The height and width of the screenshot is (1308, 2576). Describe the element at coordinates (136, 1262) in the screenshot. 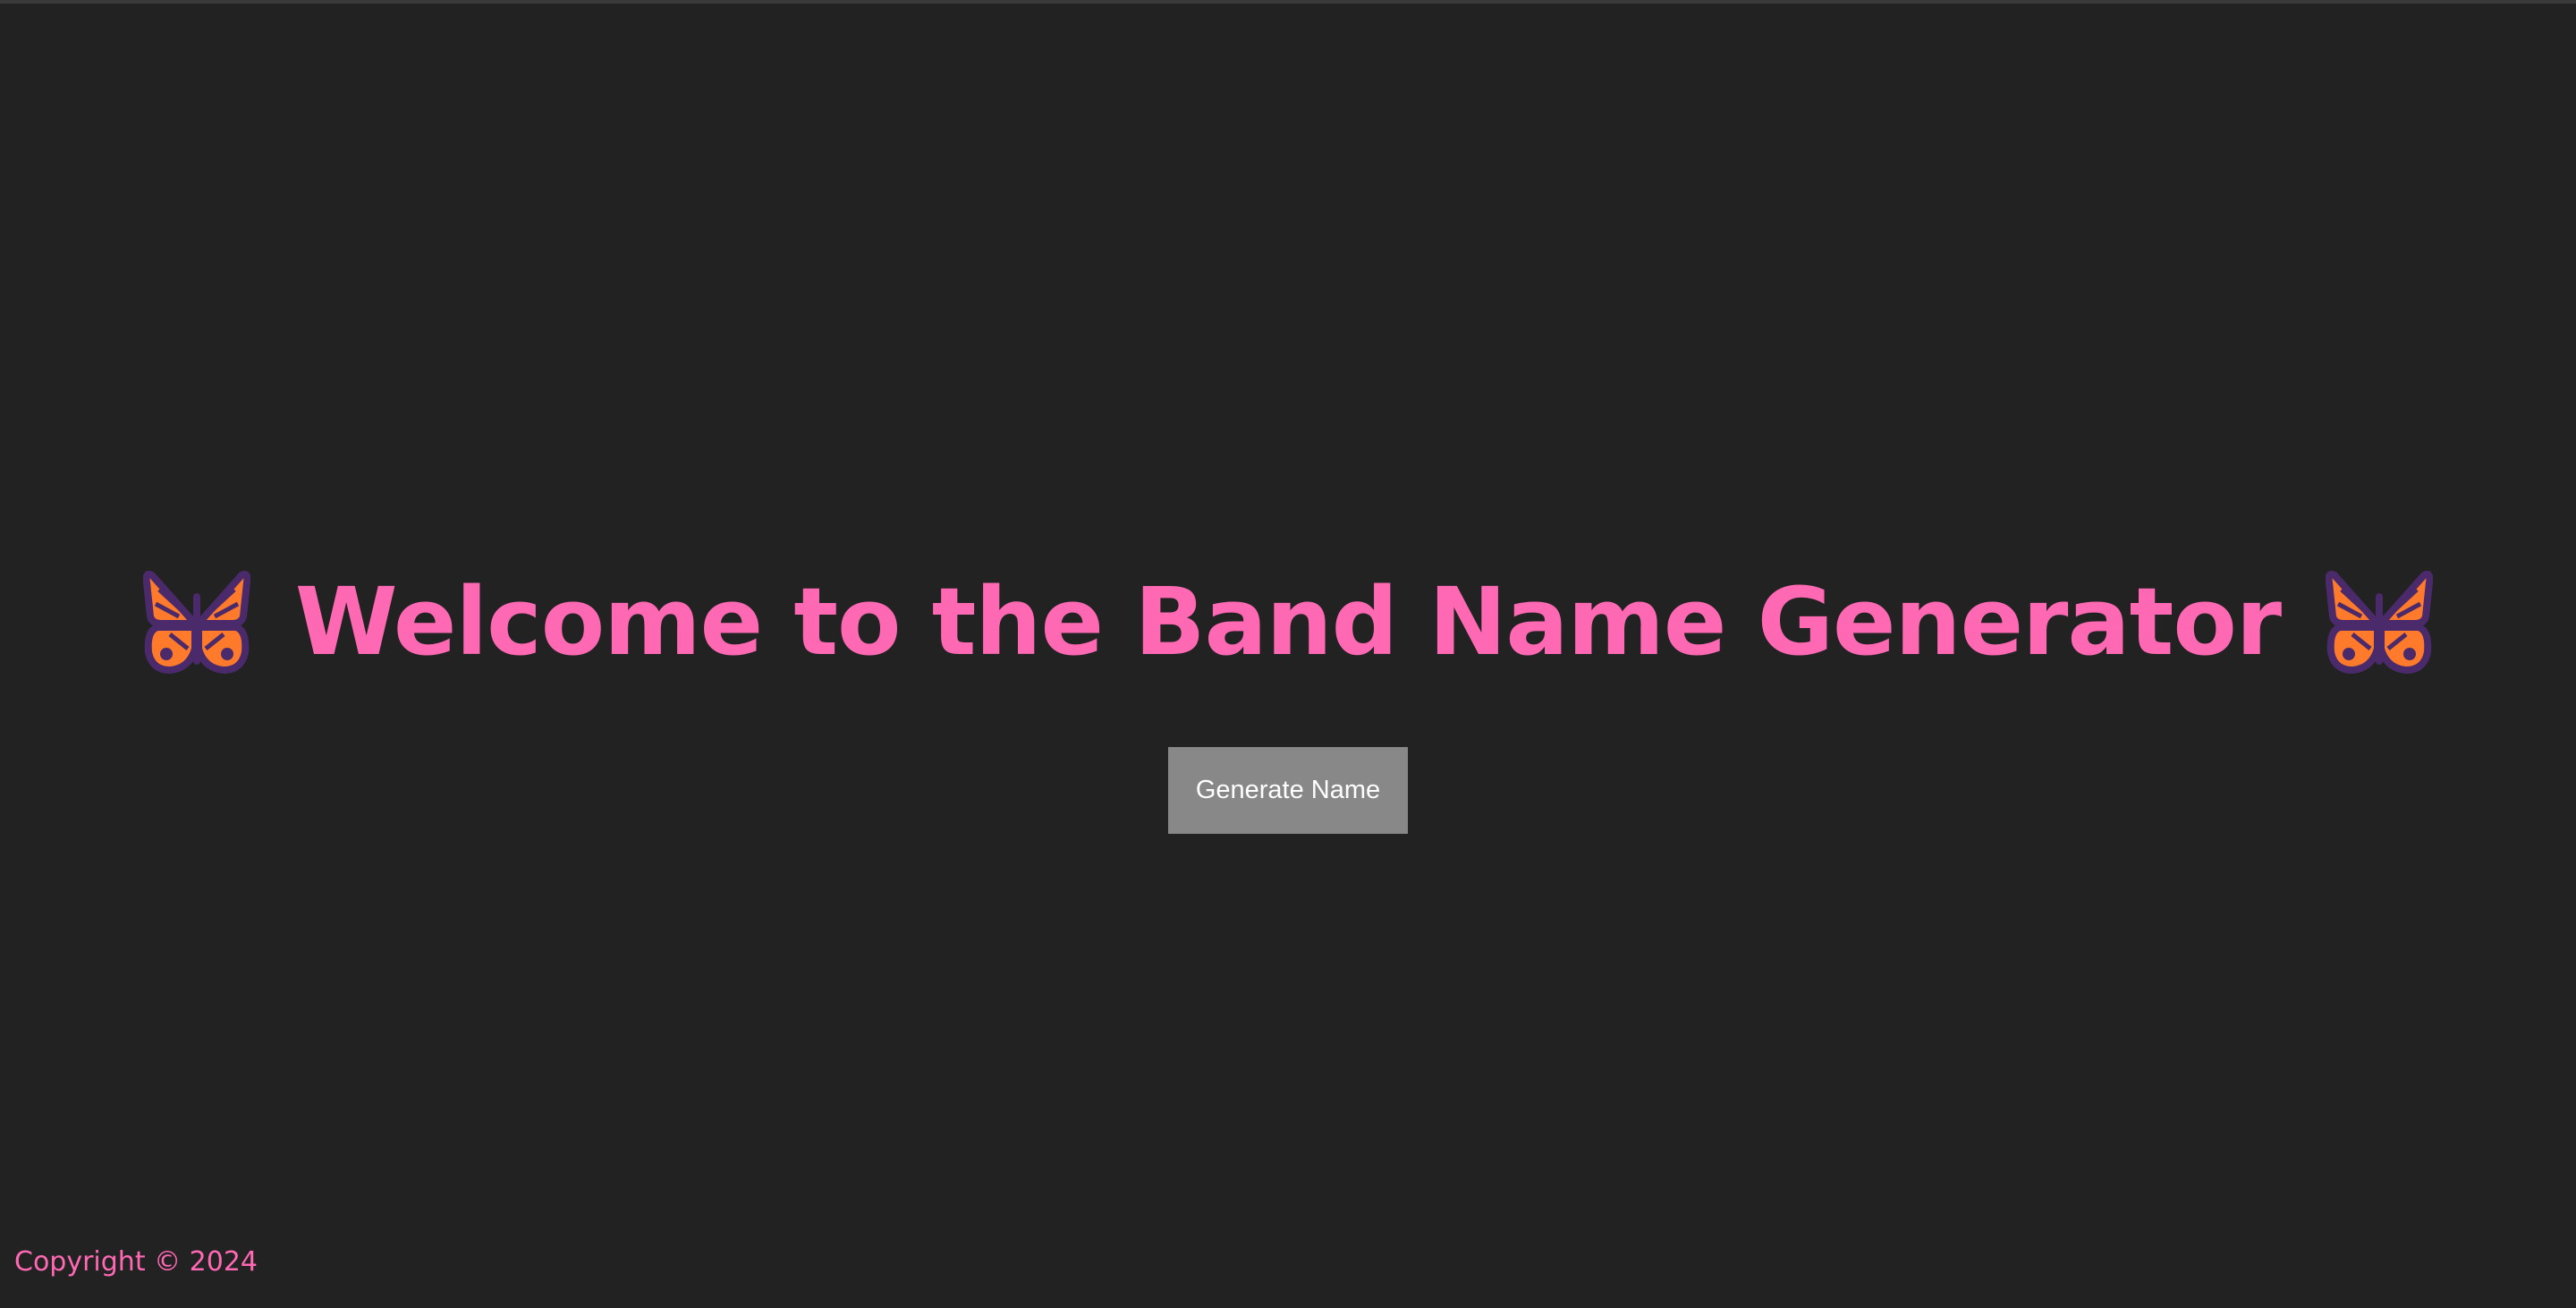

I see `footer-copyright: Copyright © 2024` at that location.